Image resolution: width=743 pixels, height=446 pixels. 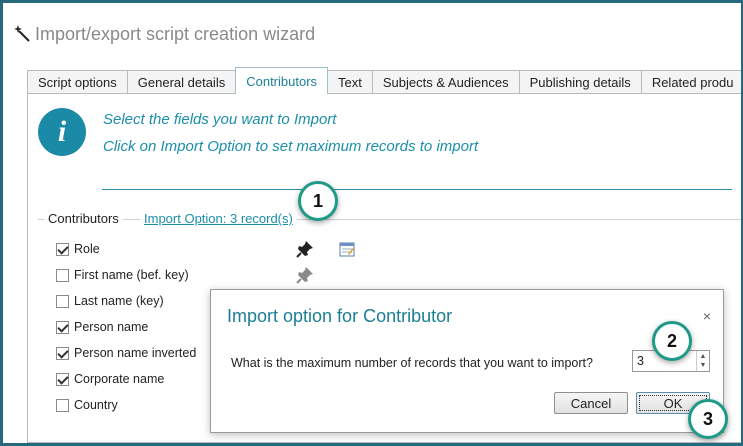 I want to click on step-badge-1: 1, so click(x=318, y=201).